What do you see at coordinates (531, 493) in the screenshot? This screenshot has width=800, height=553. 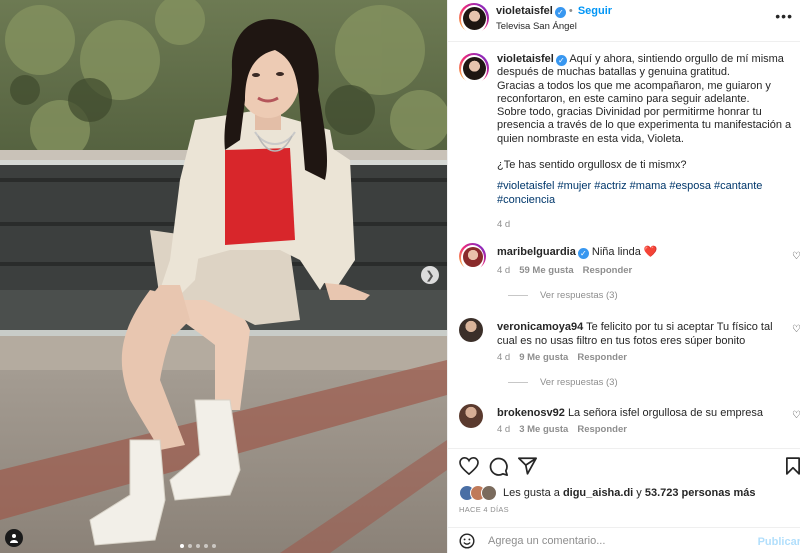 I see `likes-prefix: Les gusta a` at bounding box center [531, 493].